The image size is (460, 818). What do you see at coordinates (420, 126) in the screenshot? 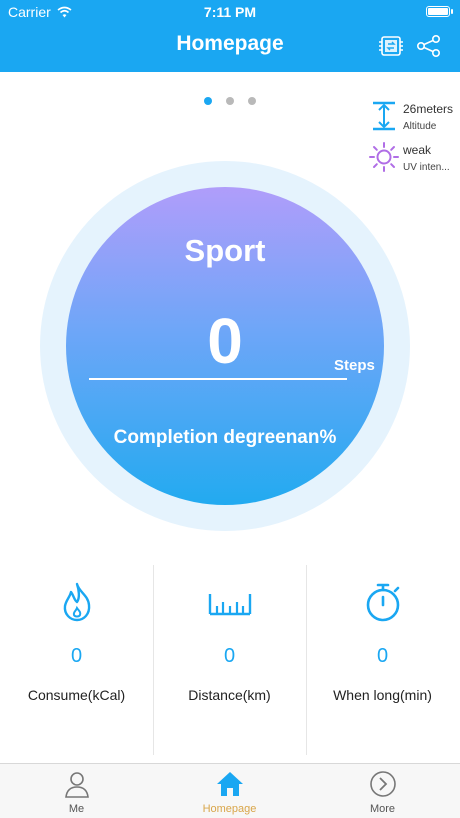
I see `altitude-label: Altitude` at bounding box center [420, 126].